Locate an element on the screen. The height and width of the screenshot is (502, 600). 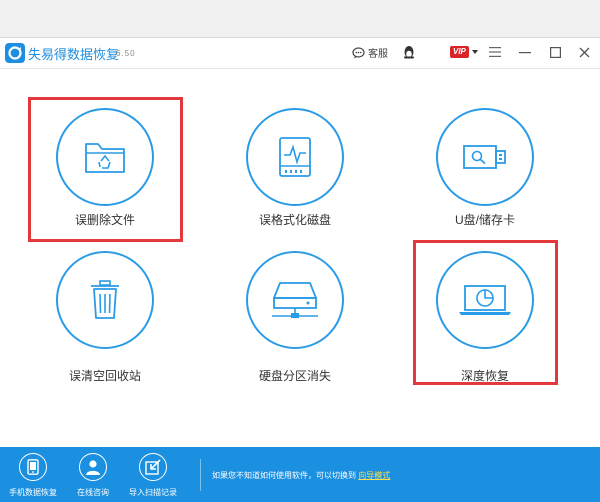
guide-mode-tip: 如果您不知道如何使用软件，可以切换到 向导模式 is located at coordinates (301, 475).